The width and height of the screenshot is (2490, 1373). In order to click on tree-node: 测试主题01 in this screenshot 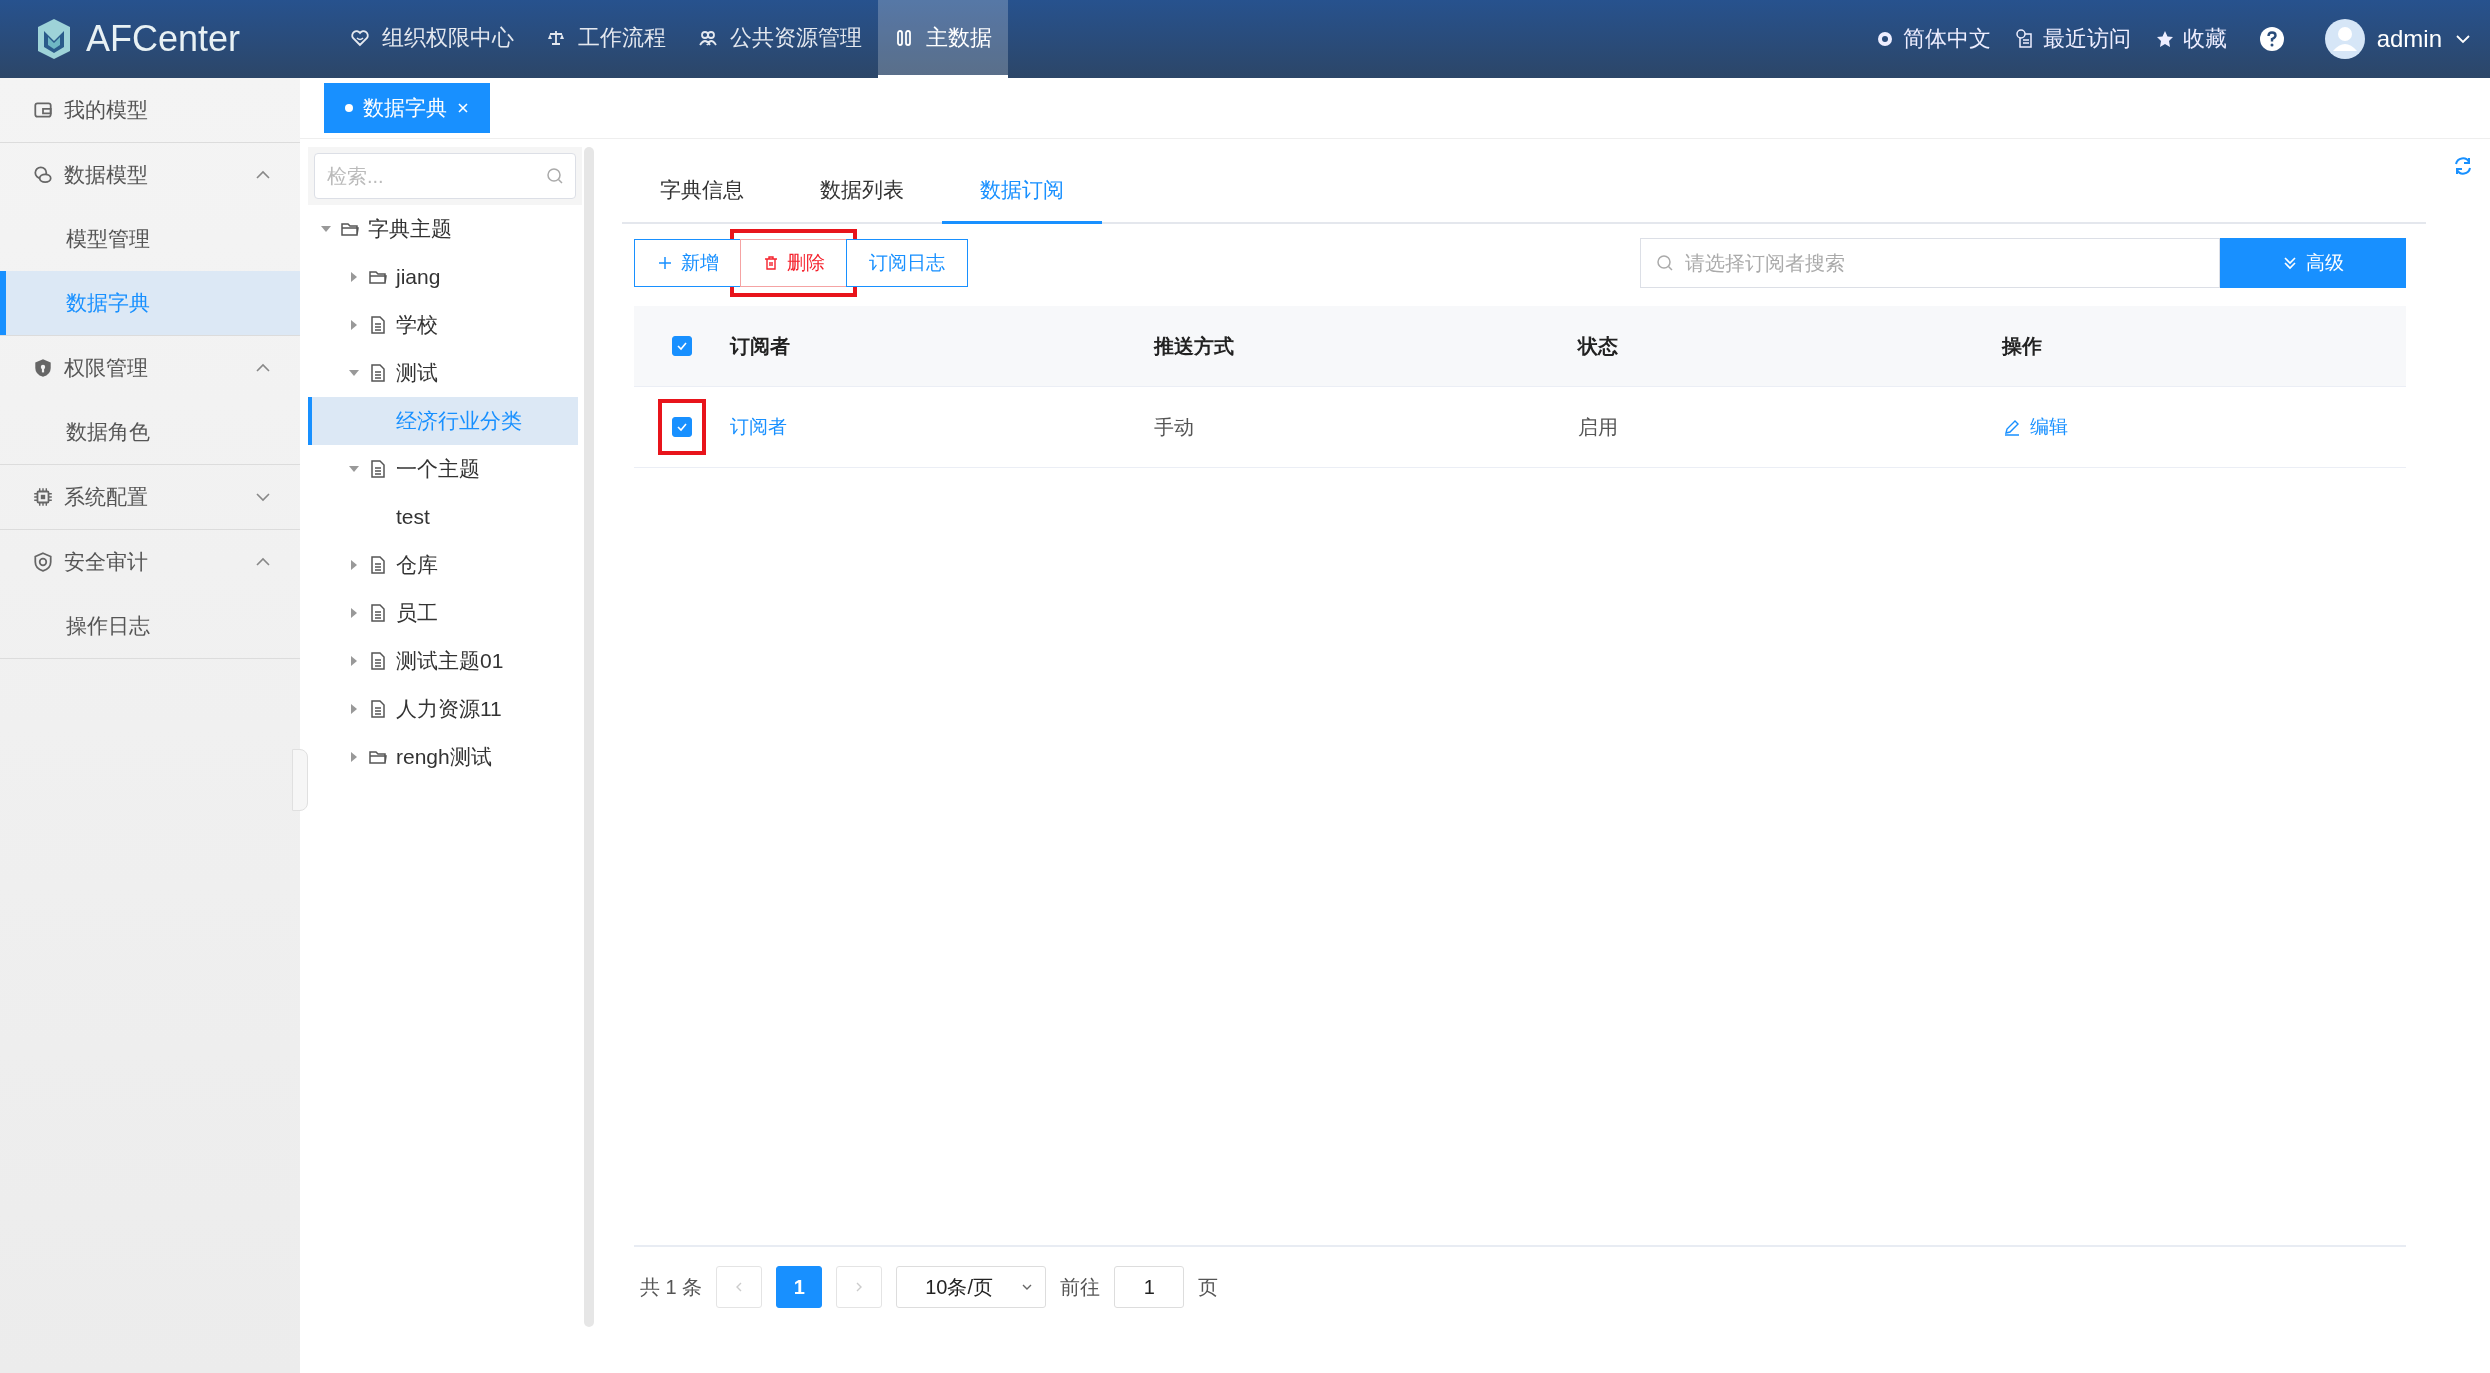, I will do `click(443, 661)`.